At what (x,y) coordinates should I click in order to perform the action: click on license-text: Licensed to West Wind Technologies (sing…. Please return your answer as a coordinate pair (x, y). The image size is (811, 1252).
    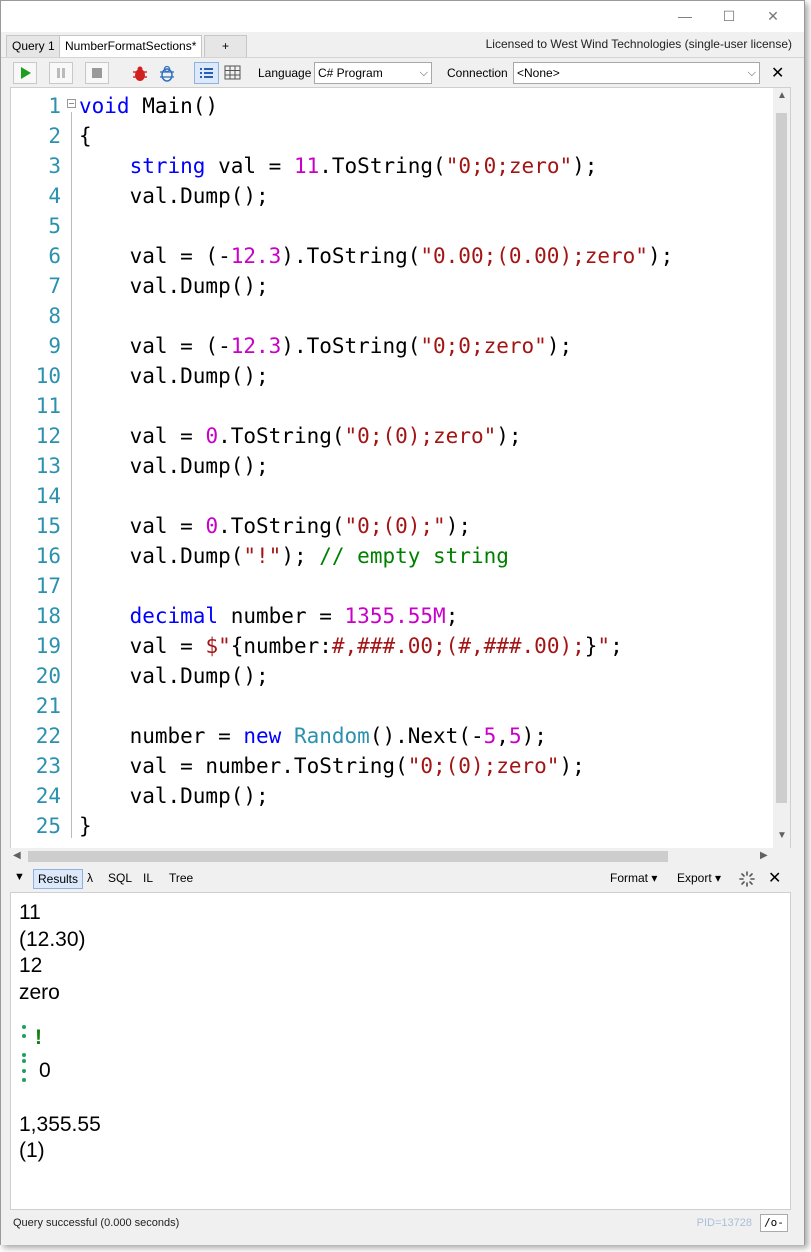
    Looking at the image, I should click on (638, 44).